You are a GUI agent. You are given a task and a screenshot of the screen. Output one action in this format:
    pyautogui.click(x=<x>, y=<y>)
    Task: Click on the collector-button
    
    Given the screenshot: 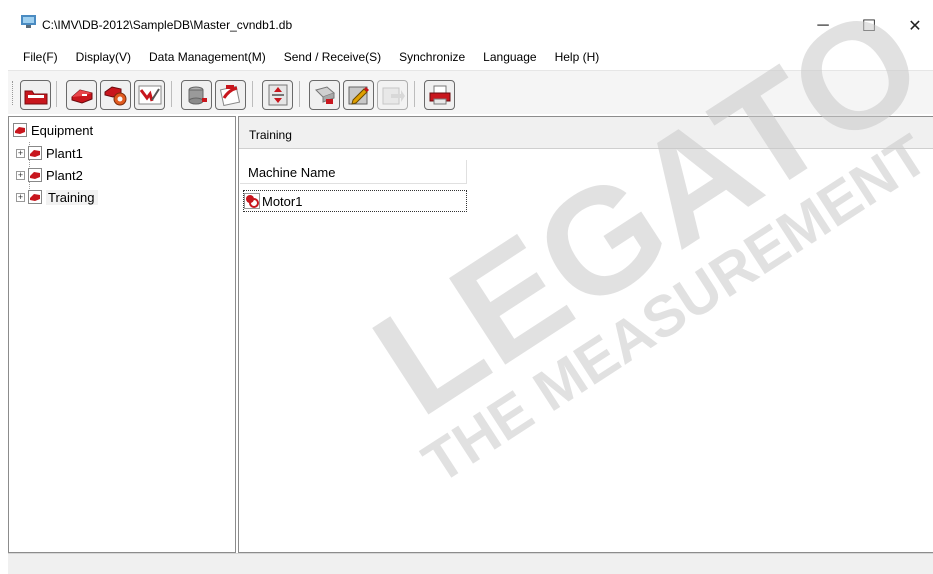 What is the action you would take?
    pyautogui.click(x=324, y=95)
    